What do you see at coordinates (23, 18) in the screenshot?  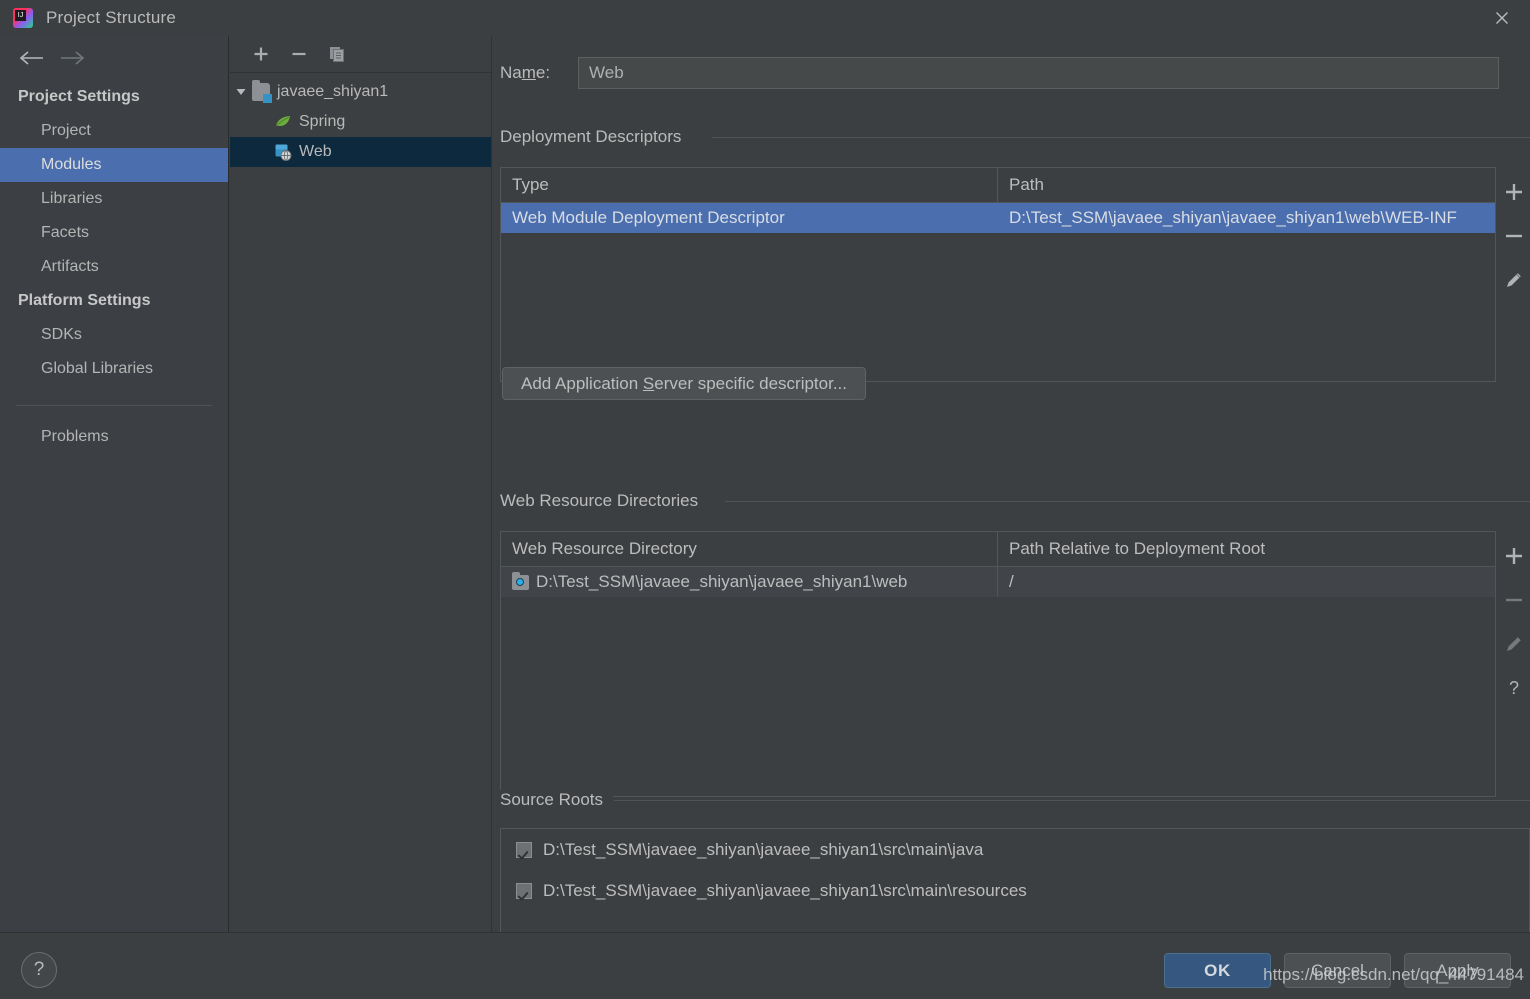 I see `intellij-idea-logo-icon` at bounding box center [23, 18].